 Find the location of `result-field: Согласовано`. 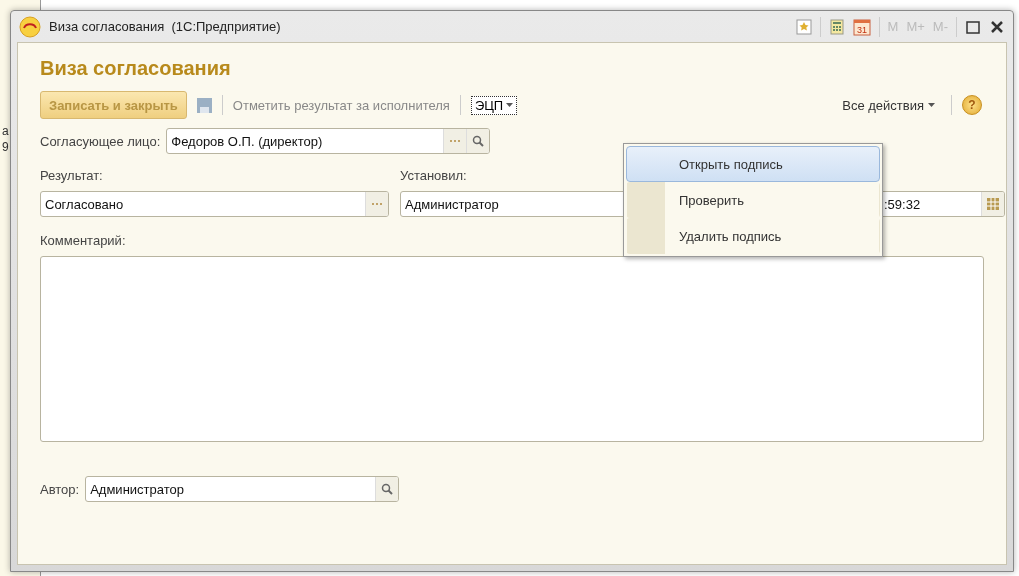

result-field: Согласовано is located at coordinates (214, 204).